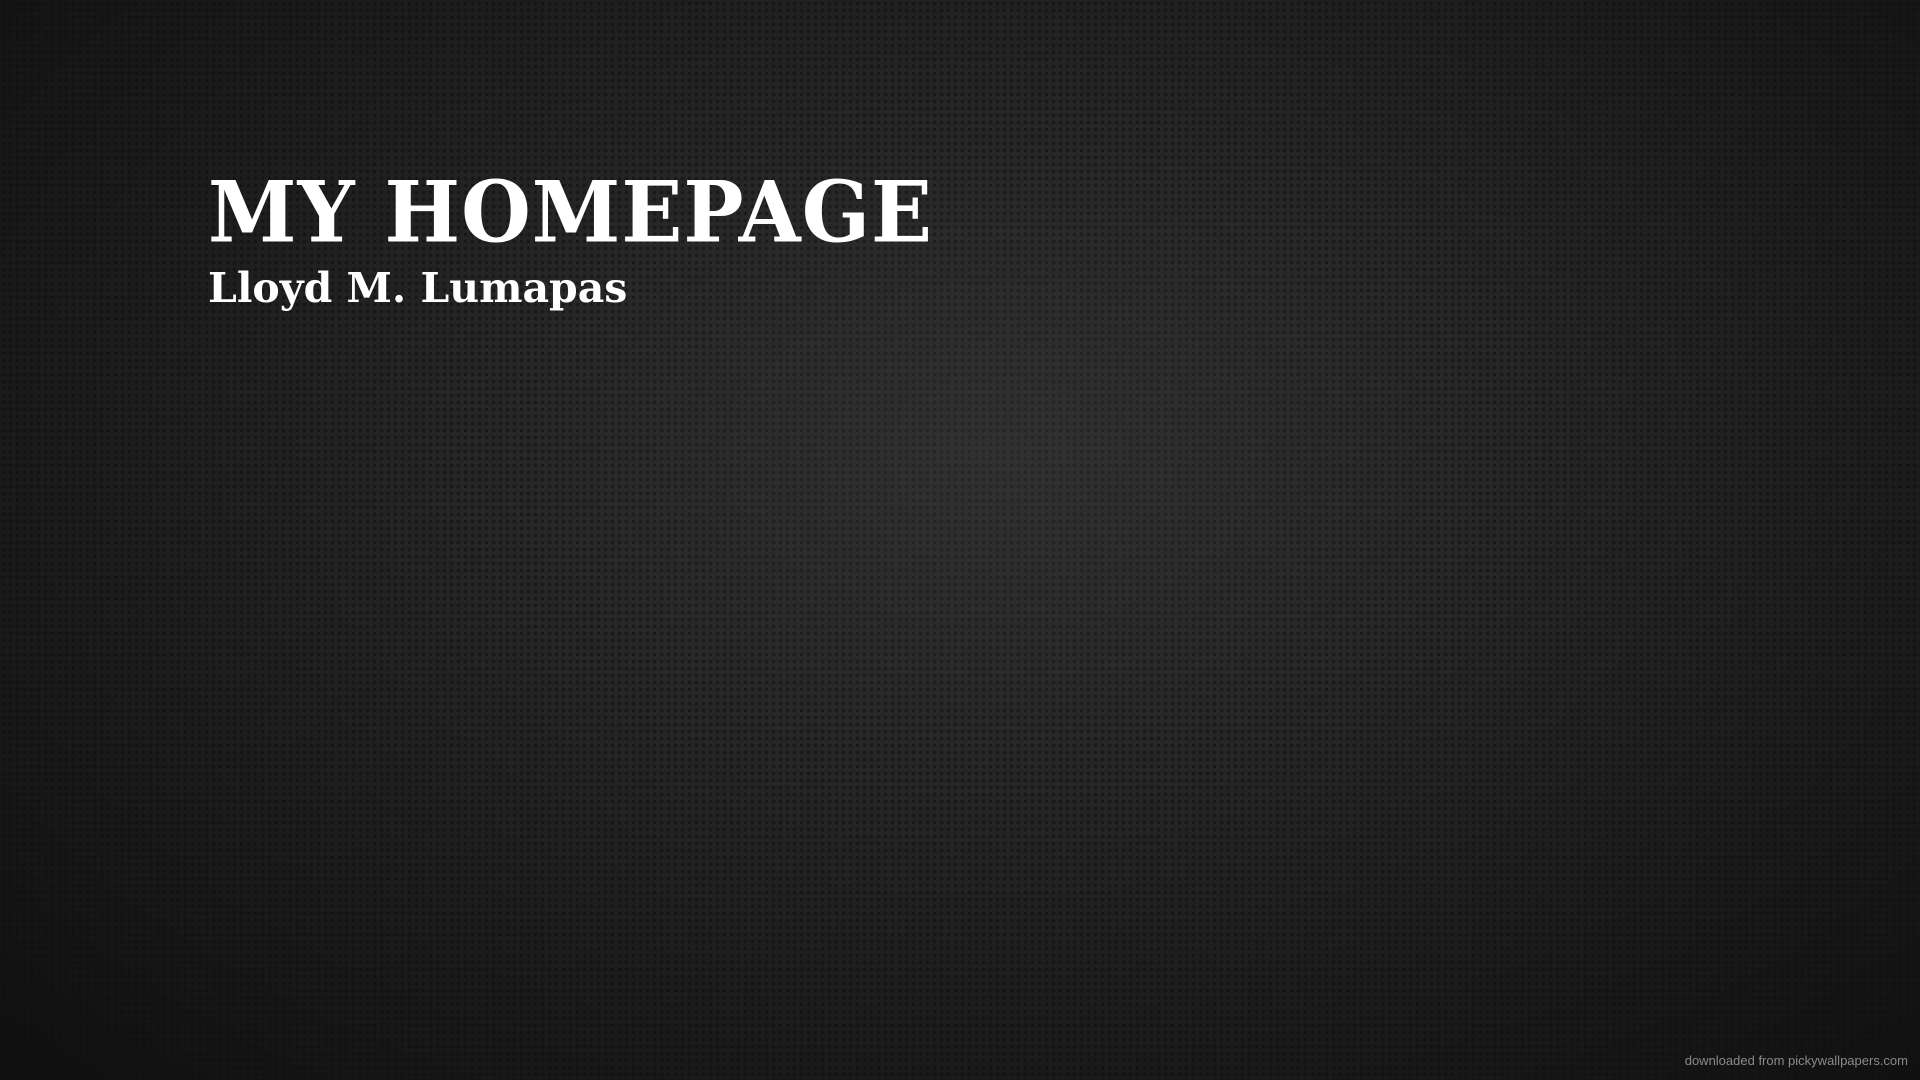 This screenshot has width=1920, height=1080. I want to click on page-header: MY HOMEPAGE Lloyd M. Lumapas, so click(570, 239).